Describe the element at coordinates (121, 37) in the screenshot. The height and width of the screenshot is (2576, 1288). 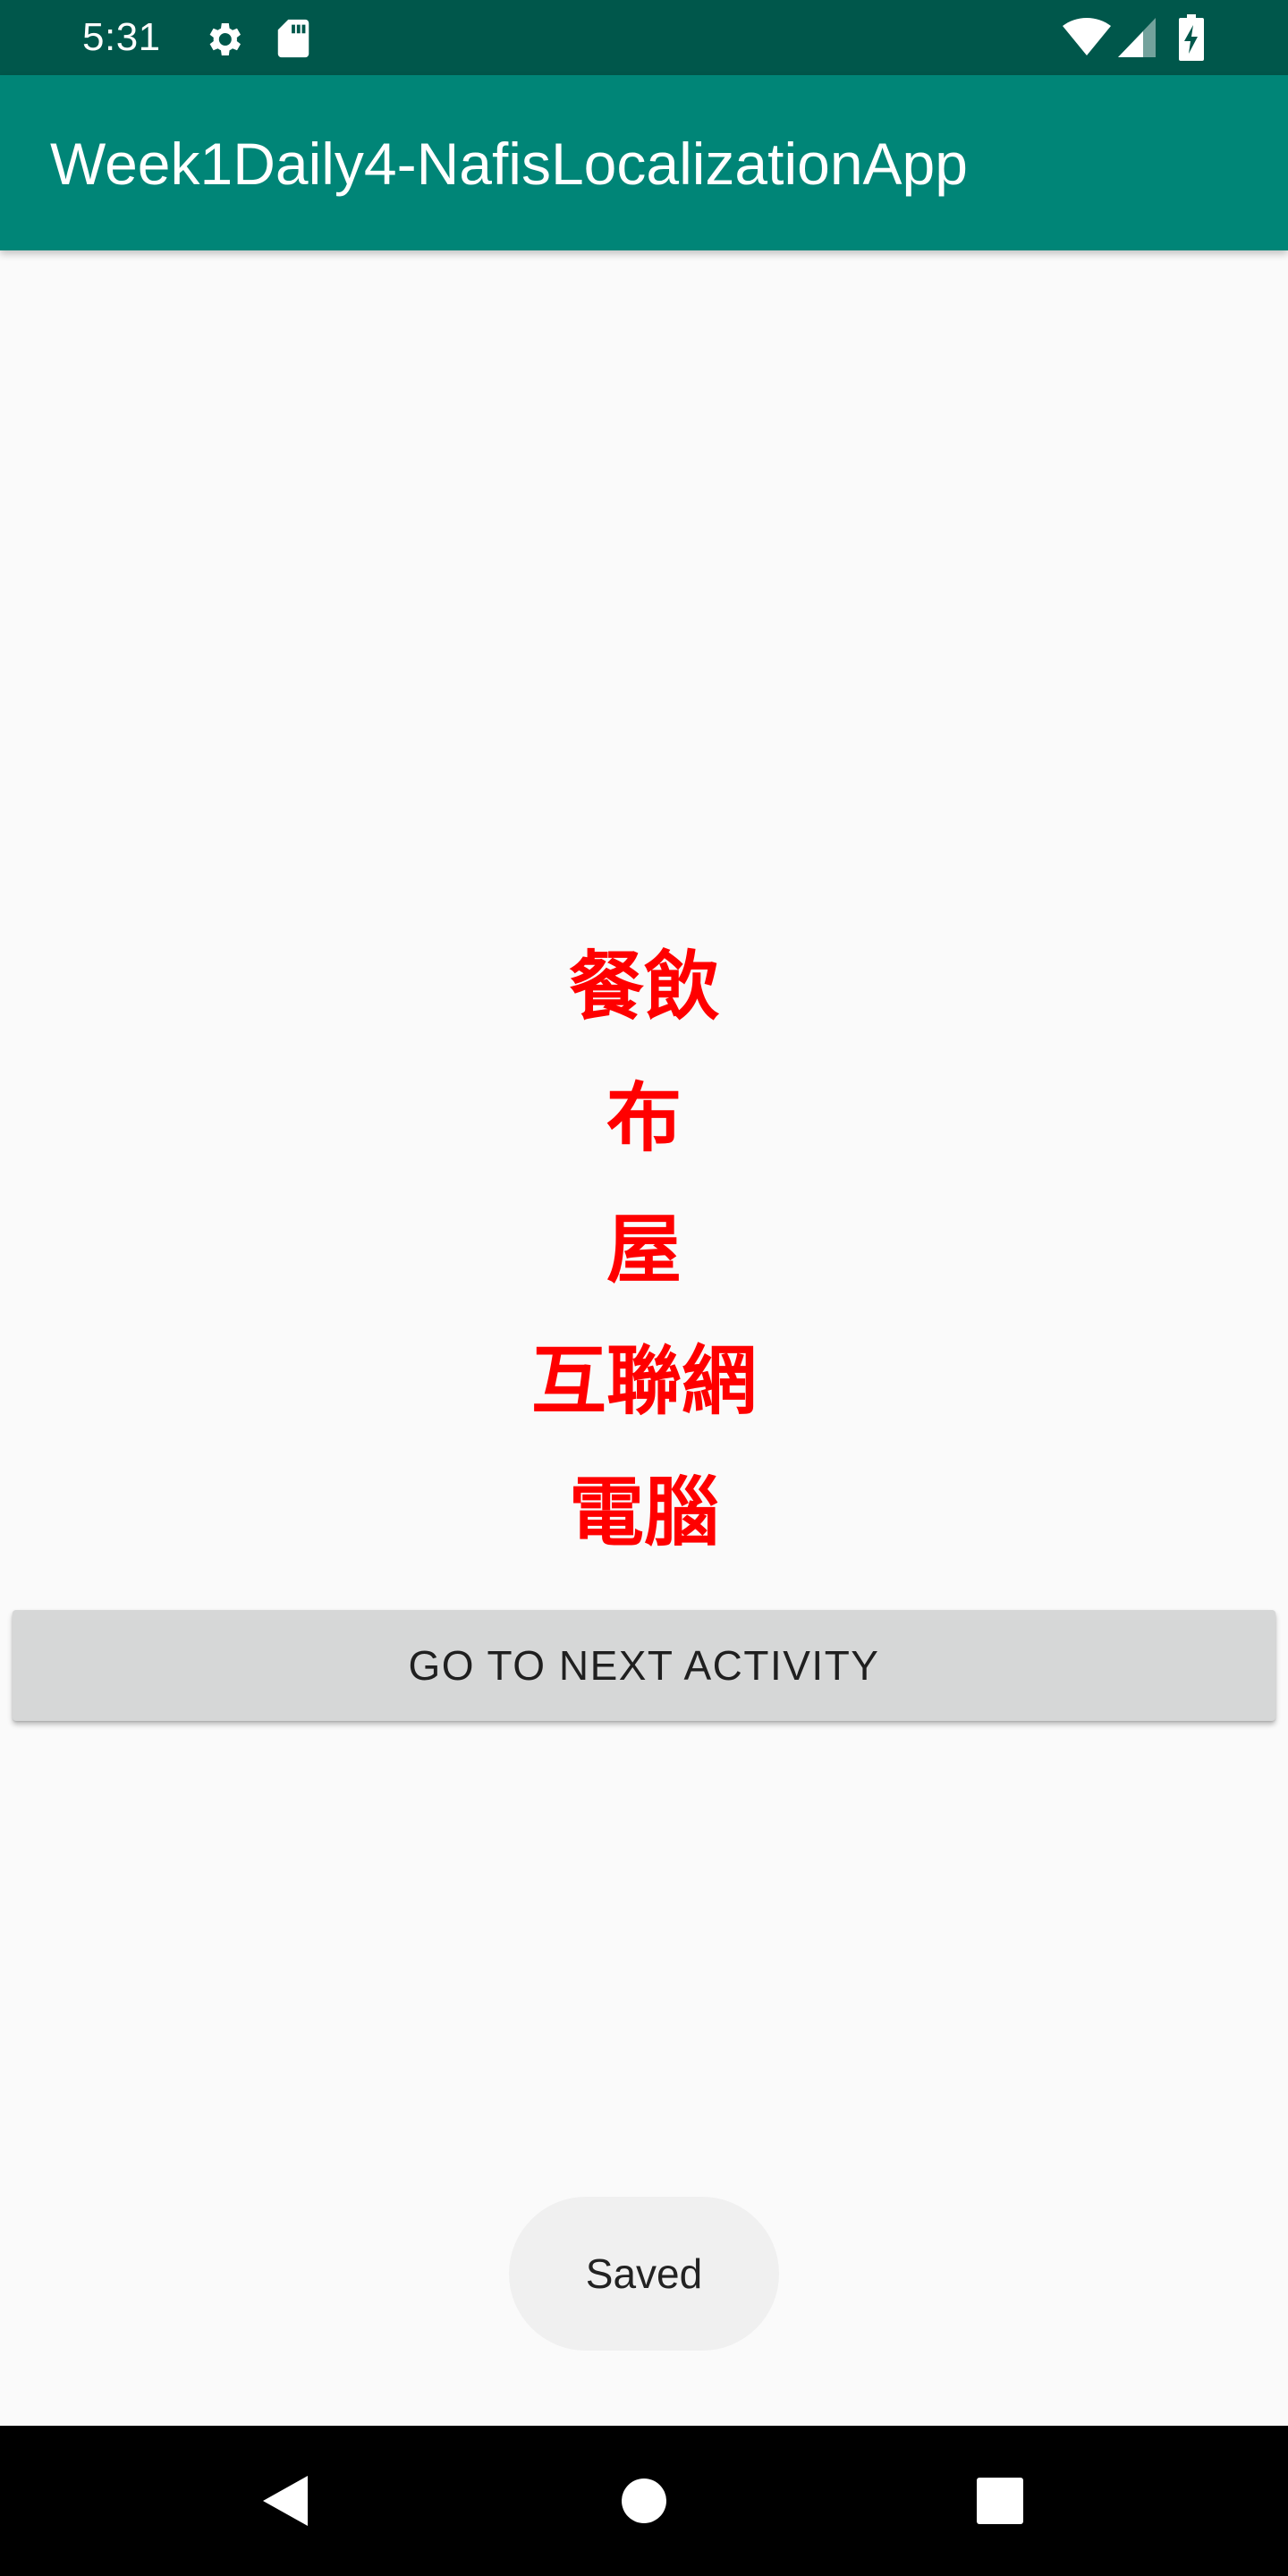
I see `status-time: 5:31` at that location.